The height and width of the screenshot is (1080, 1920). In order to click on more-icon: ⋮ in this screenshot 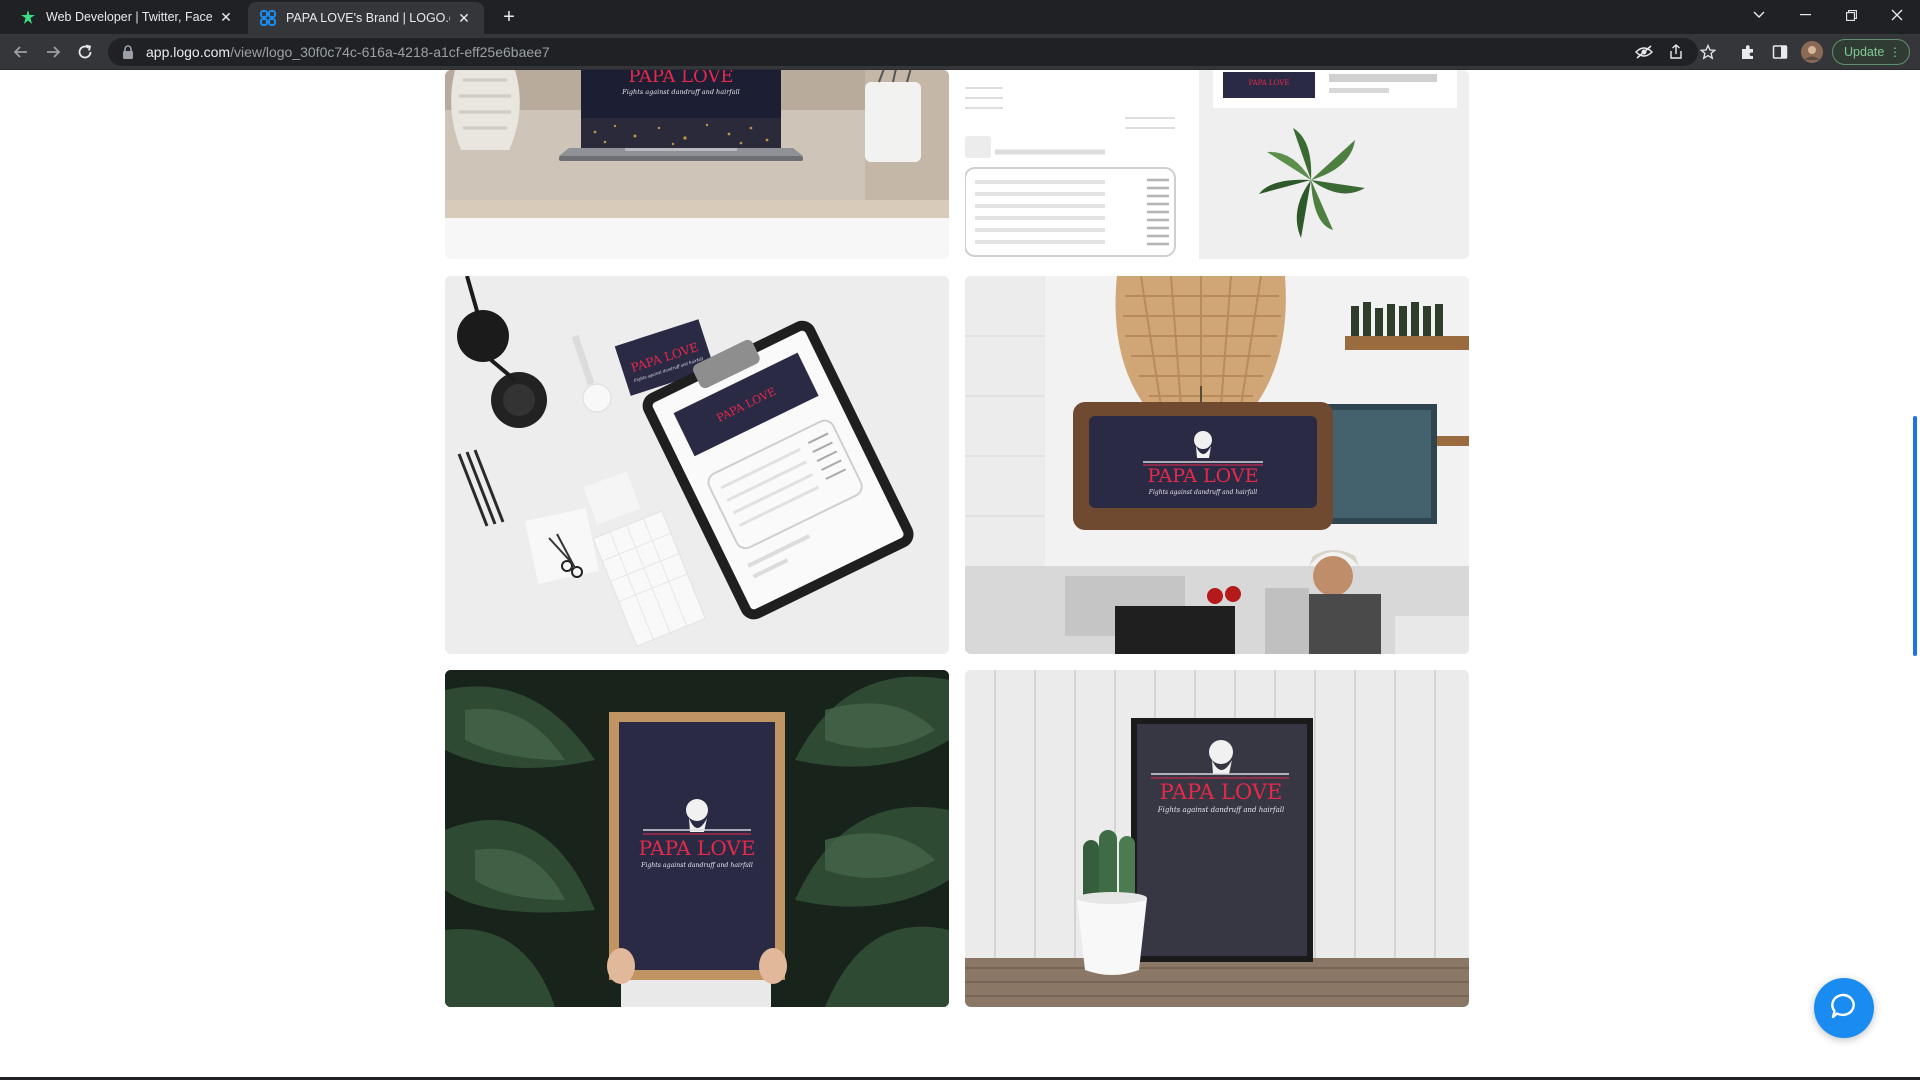, I will do `click(1895, 52)`.